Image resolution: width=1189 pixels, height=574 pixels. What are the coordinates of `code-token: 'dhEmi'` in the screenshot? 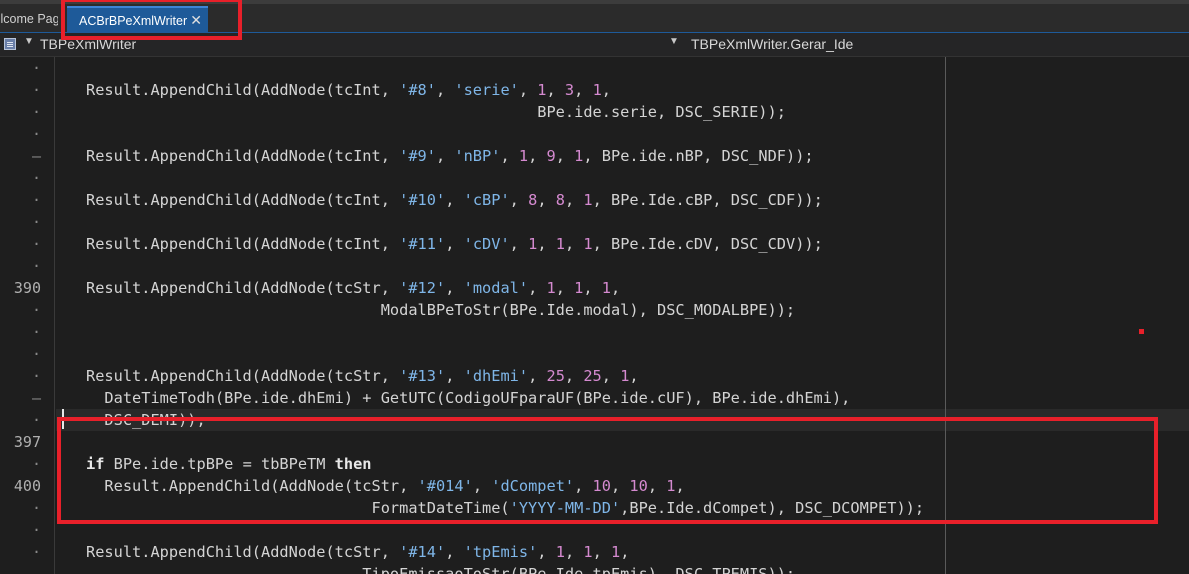 It's located at (496, 376).